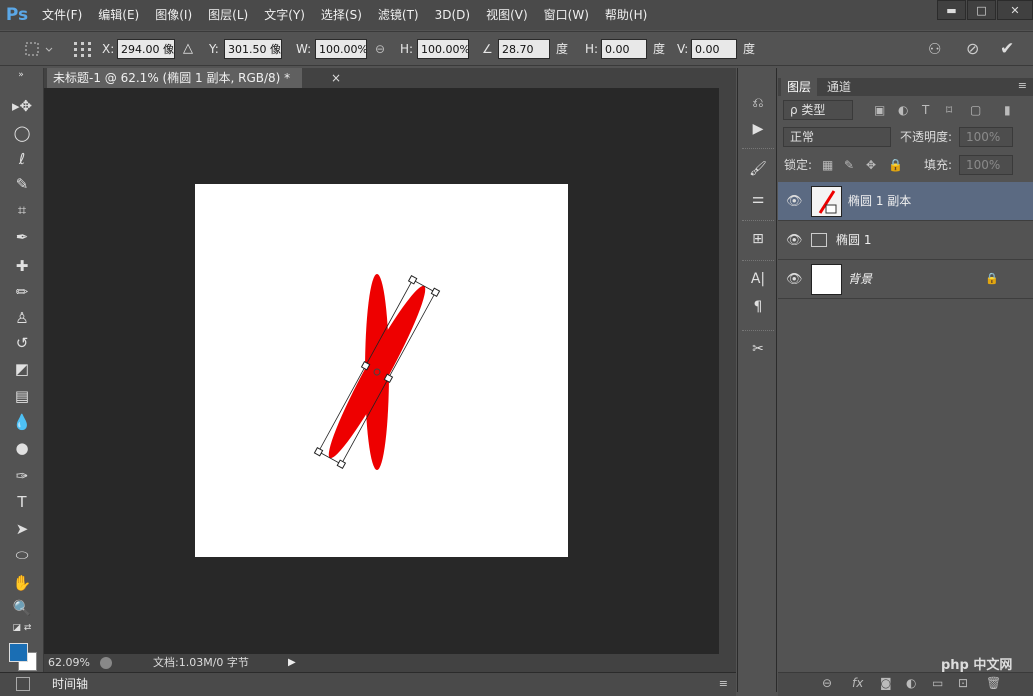 This screenshot has height=696, width=1033. Describe the element at coordinates (849, 165) in the screenshot. I see `lock-pixels-icon: ✎` at that location.